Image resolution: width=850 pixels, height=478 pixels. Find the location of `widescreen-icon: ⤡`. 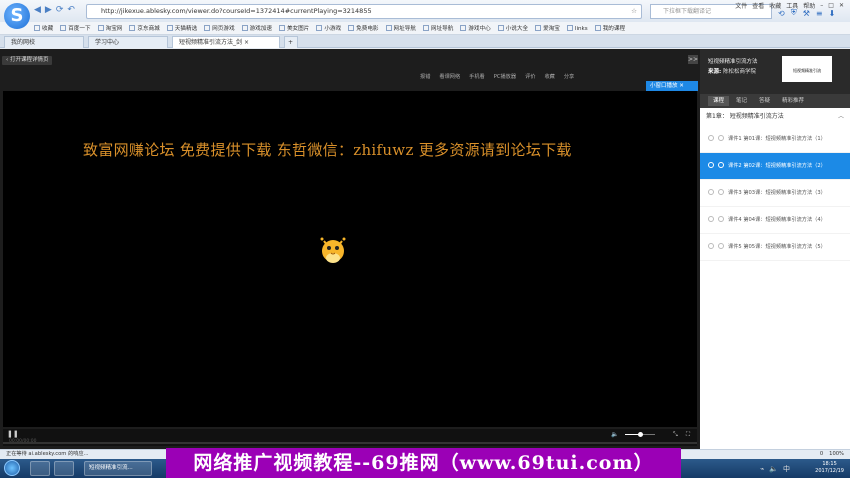

widescreen-icon: ⤡ is located at coordinates (675, 435).